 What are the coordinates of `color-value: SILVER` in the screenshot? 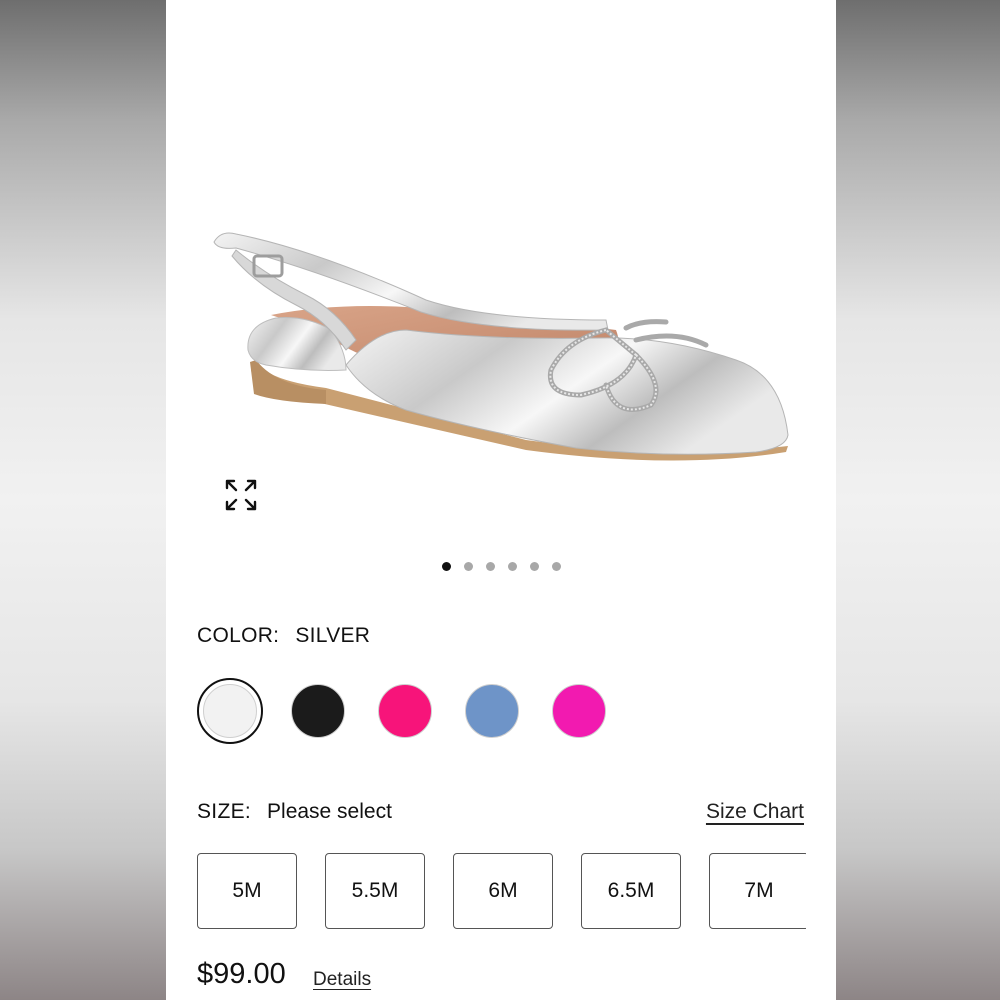 It's located at (333, 635).